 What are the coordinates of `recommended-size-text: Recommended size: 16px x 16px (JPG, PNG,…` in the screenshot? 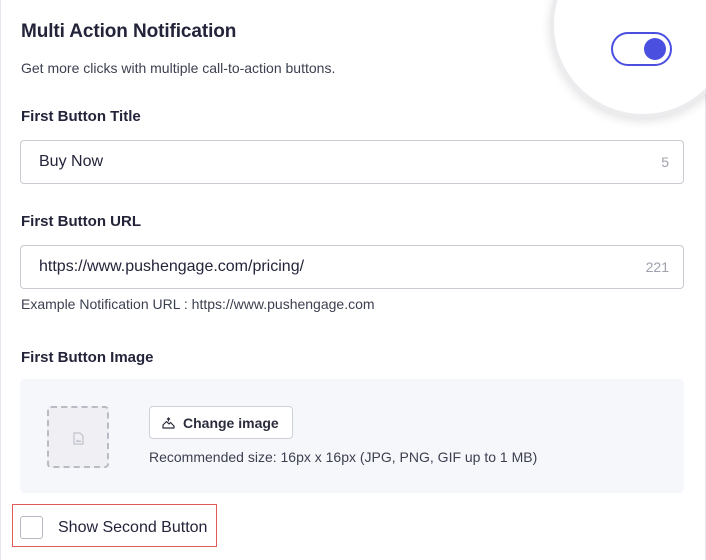 It's located at (343, 457).